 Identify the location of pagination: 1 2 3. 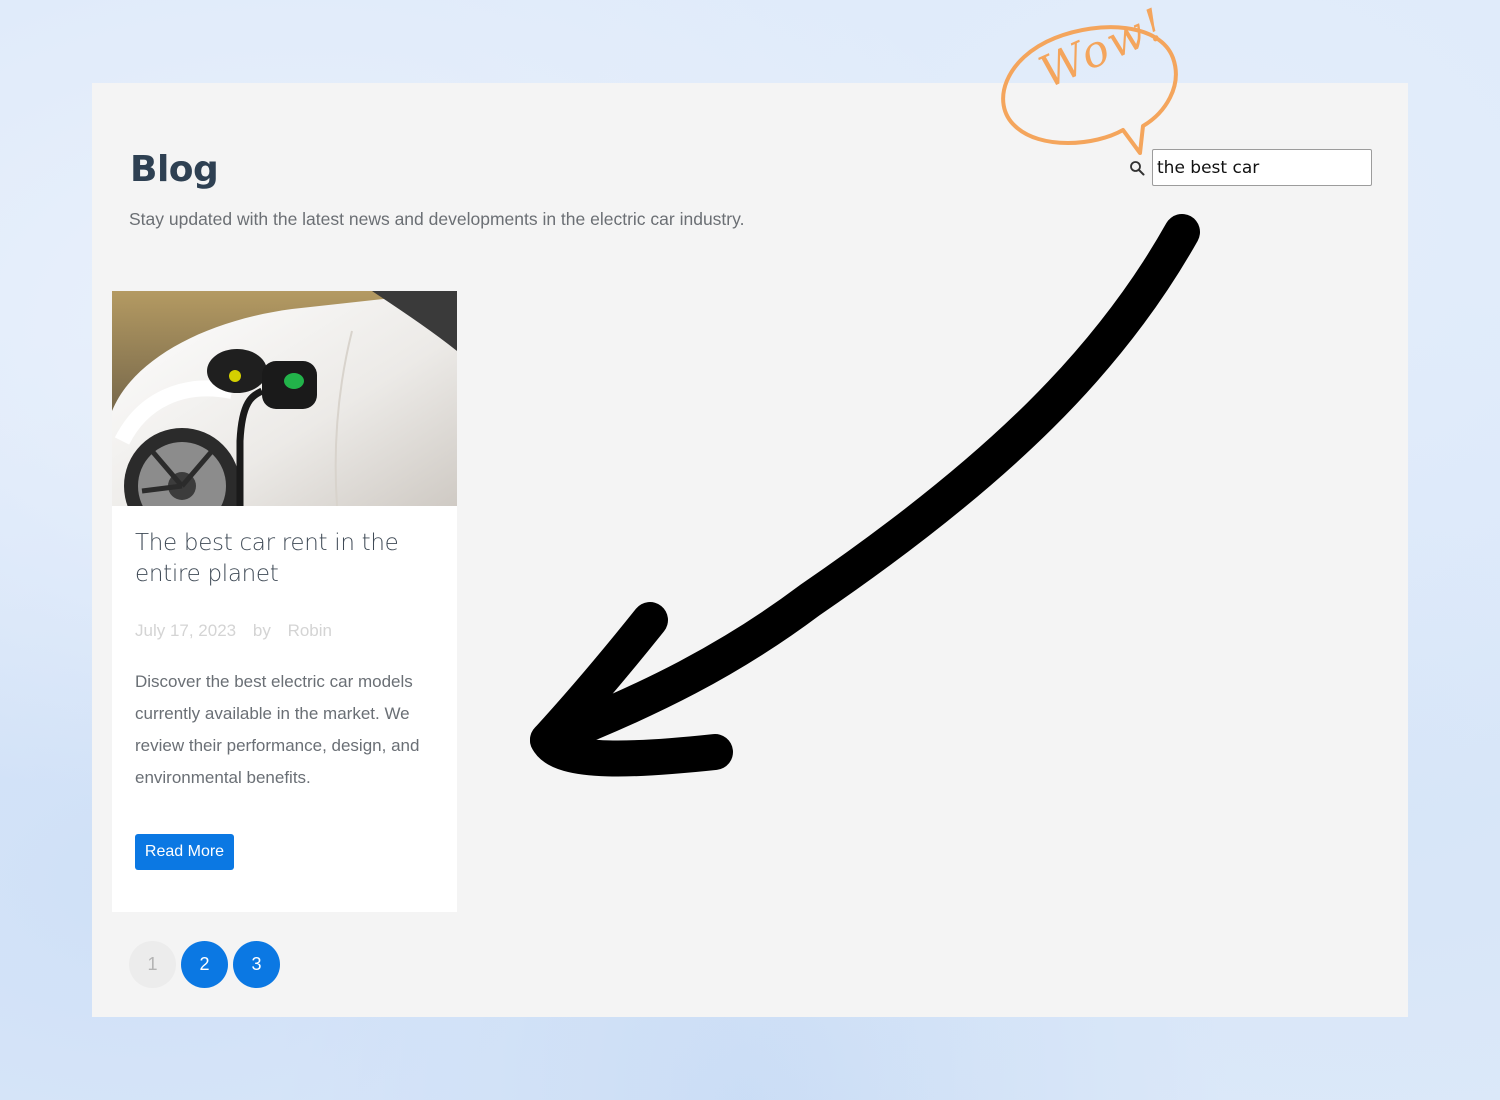
(204, 964).